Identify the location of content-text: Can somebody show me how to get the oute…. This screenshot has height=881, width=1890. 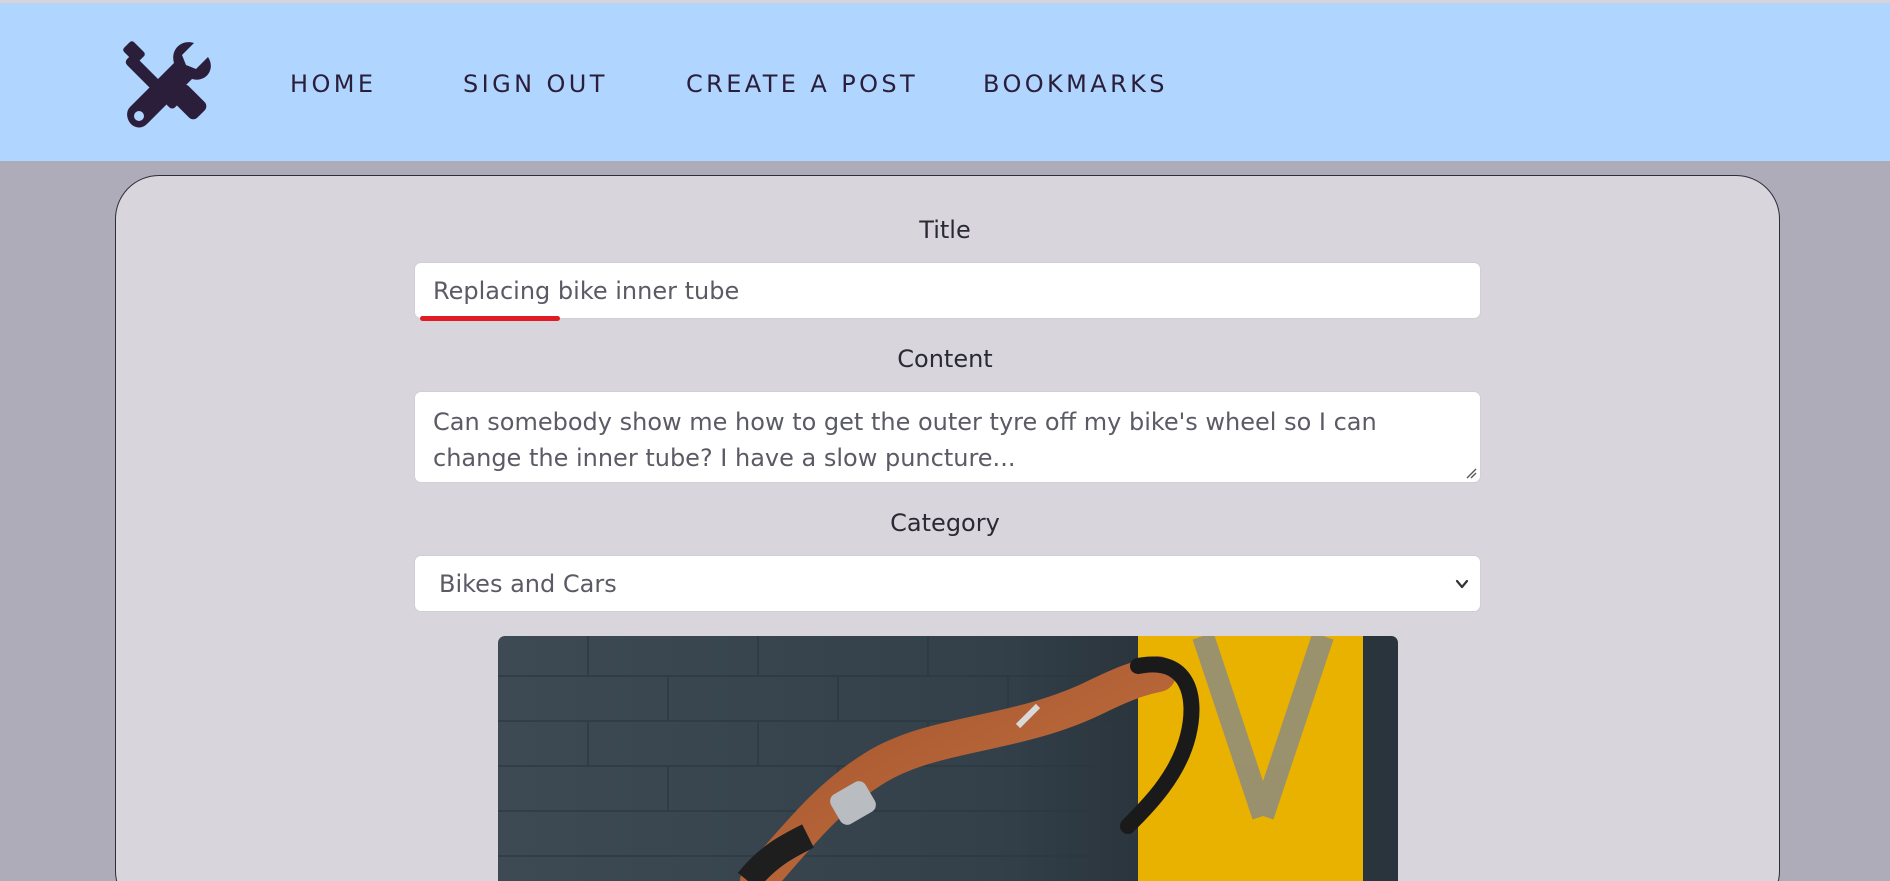
(905, 440).